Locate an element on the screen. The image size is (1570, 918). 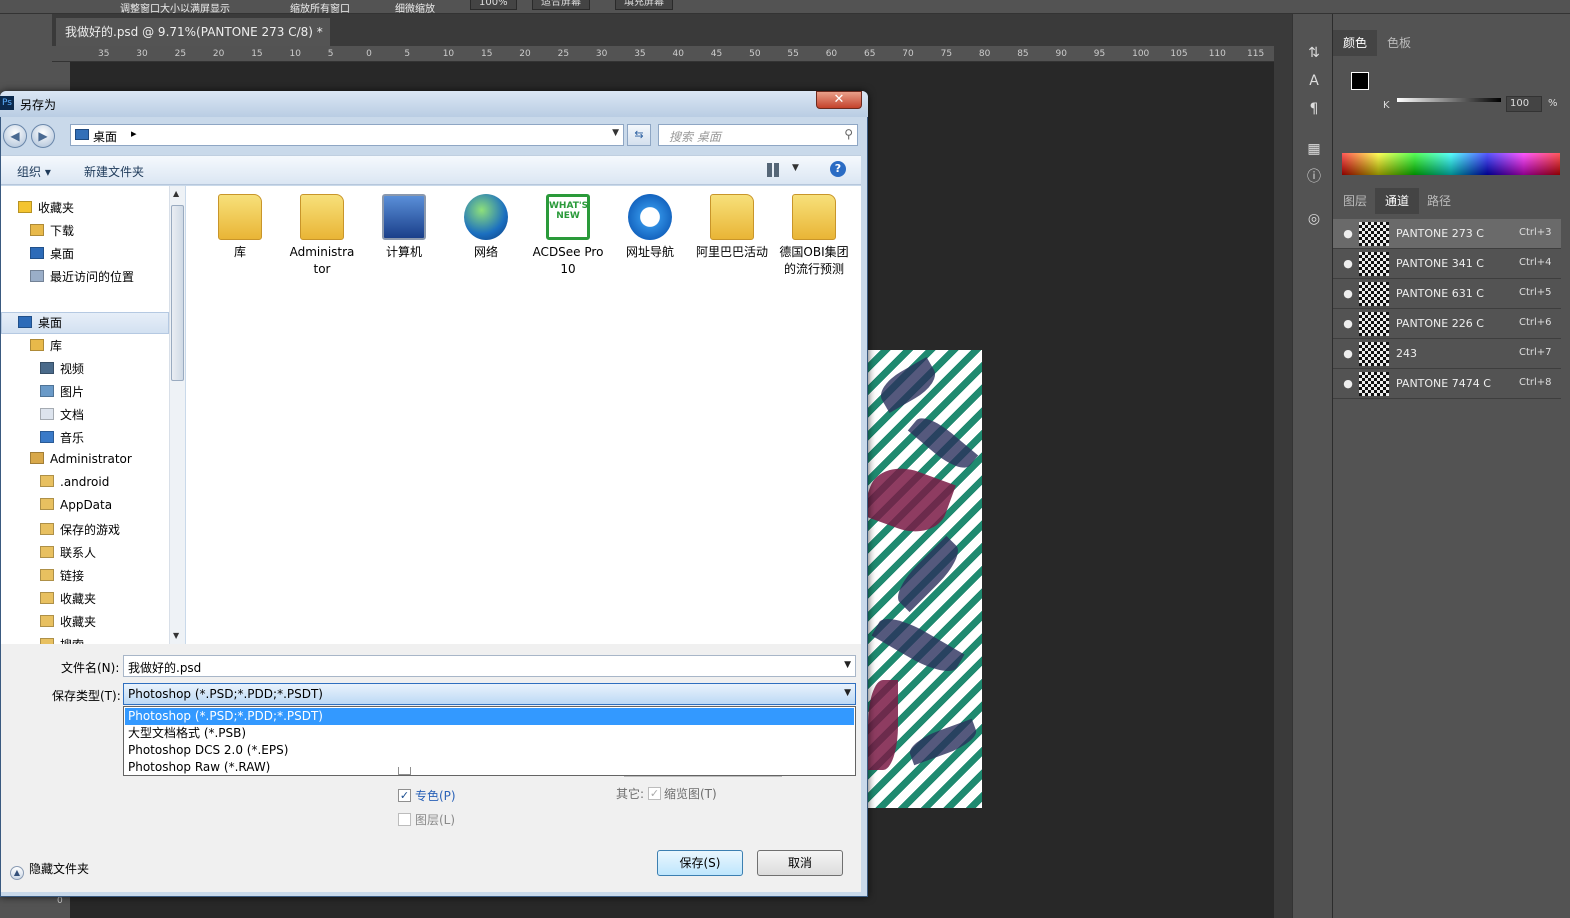
dialog-titlebar: Ps 另存为 is located at coordinates (434, 104).